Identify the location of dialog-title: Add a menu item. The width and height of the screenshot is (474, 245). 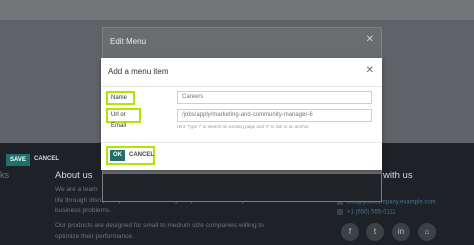
(138, 71).